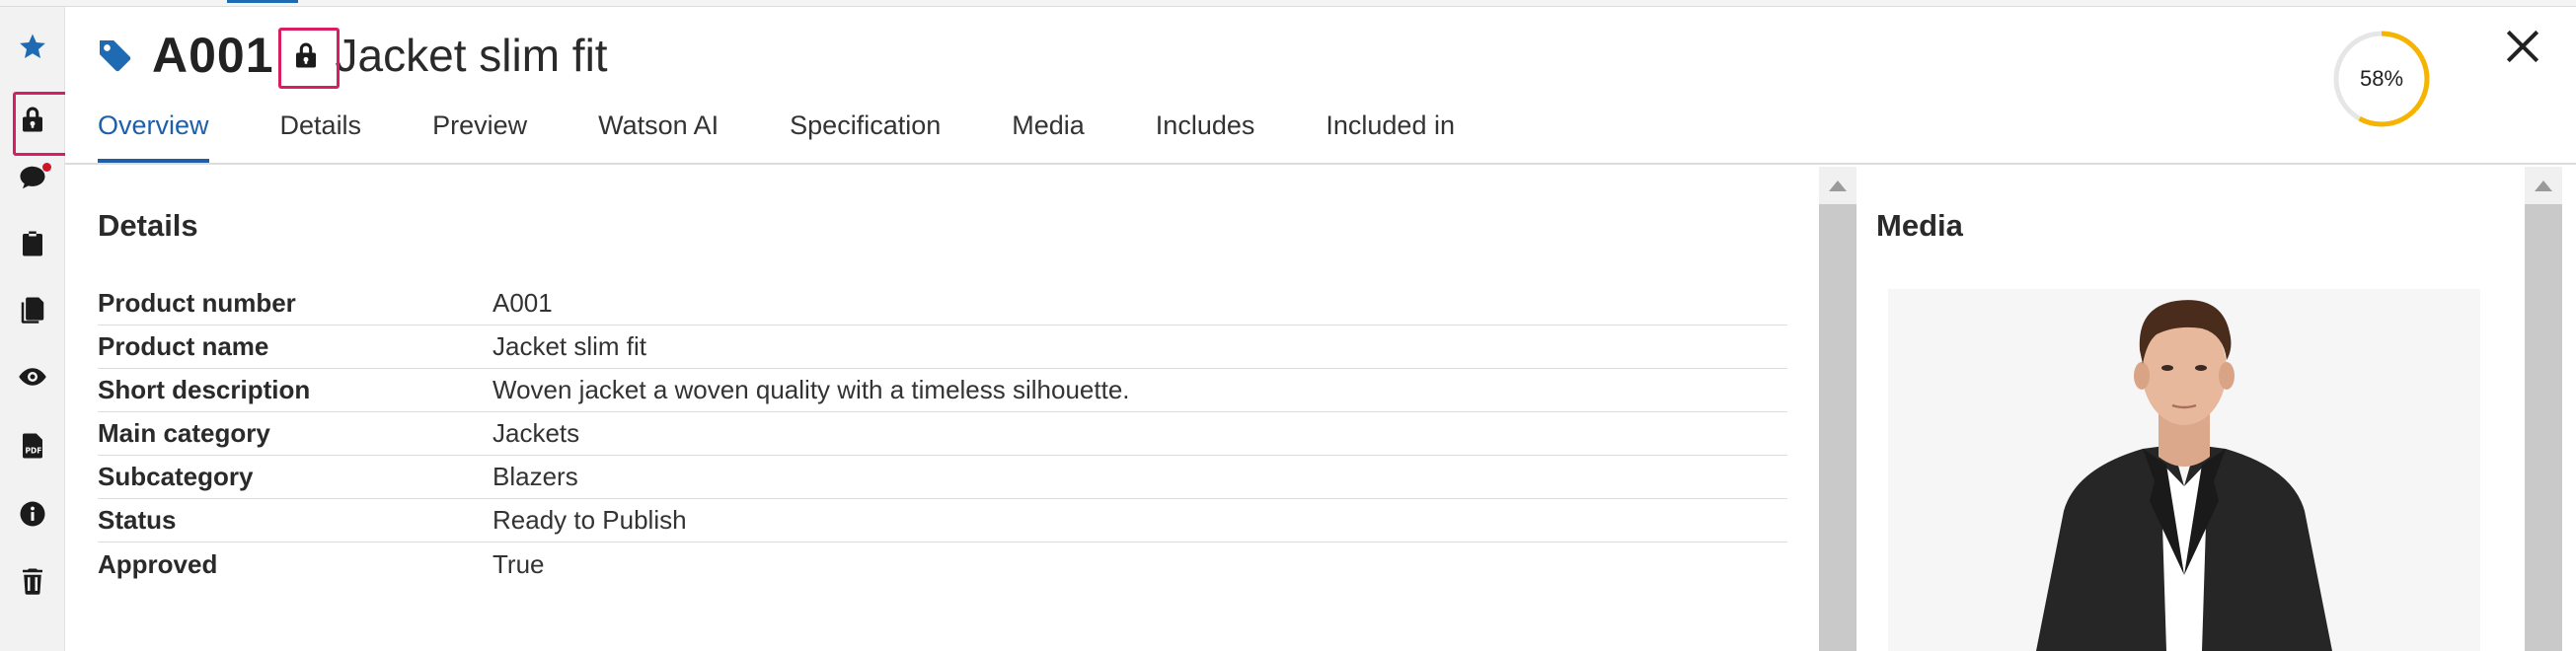 This screenshot has height=651, width=2576. I want to click on detail-value: A001, so click(522, 303).